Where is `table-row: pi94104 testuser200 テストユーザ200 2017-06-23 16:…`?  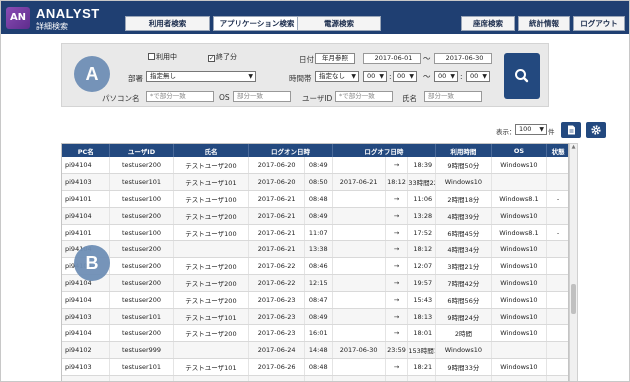 table-row: pi94104 testuser200 テストユーザ200 2017-06-23 16:… is located at coordinates (315, 333).